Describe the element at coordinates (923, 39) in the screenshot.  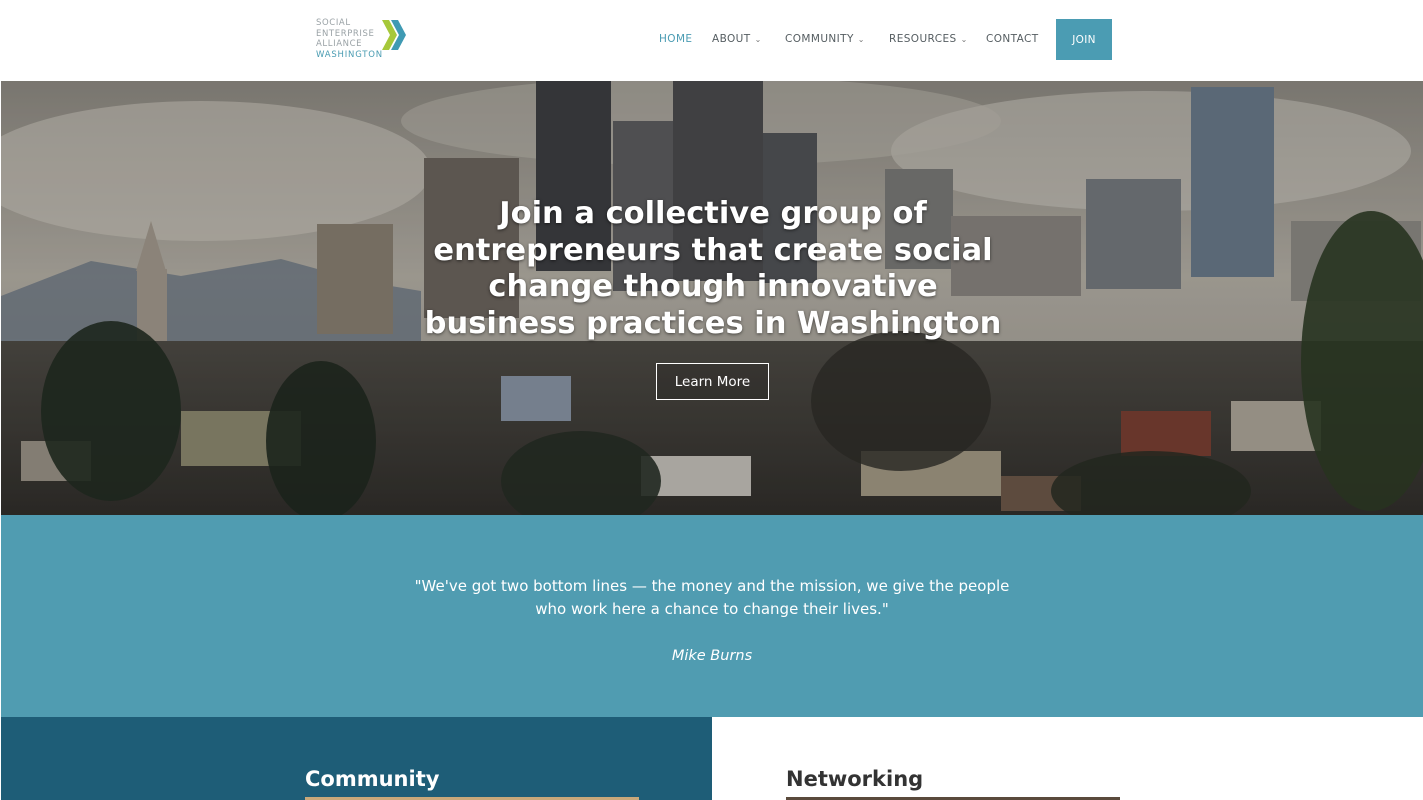
I see `nav-resources-label: RESOURCES` at that location.